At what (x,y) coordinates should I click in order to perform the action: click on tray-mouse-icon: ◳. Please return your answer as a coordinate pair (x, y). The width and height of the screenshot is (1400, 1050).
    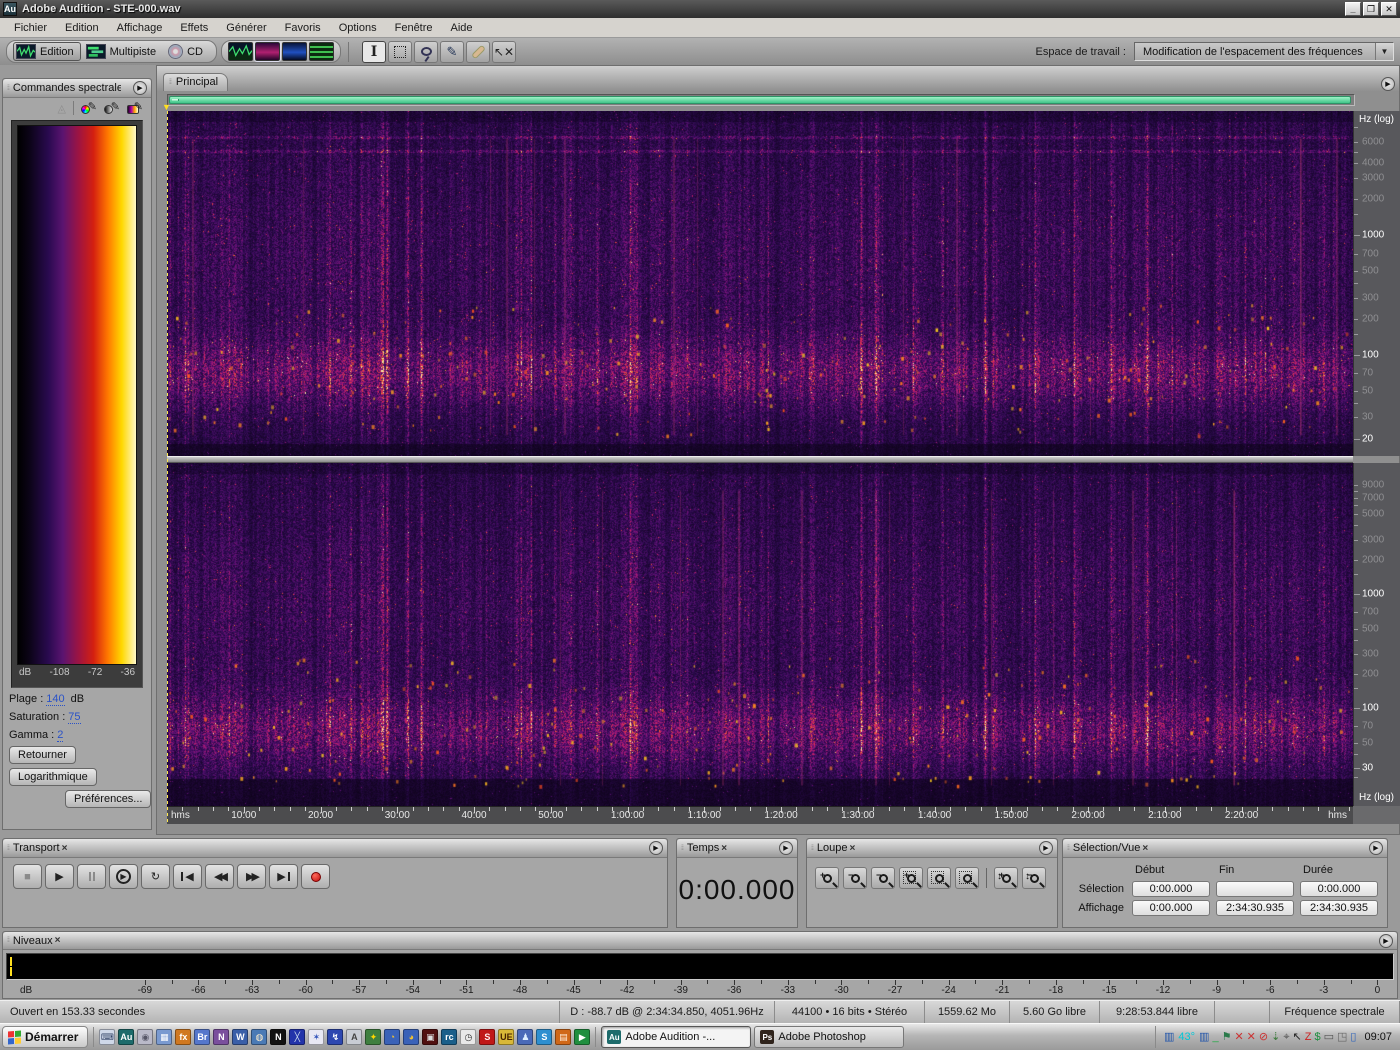
    Looking at the image, I should click on (1342, 1037).